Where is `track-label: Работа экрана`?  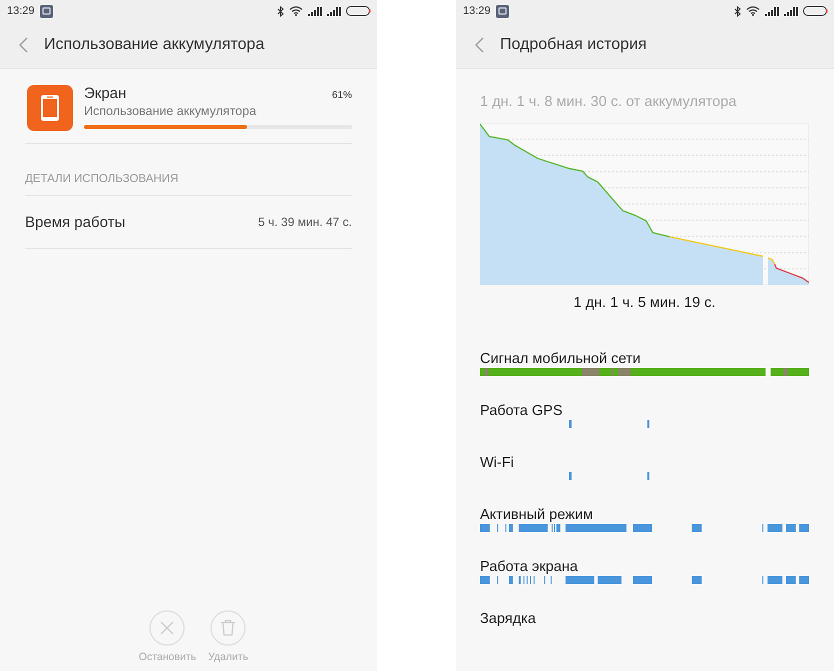
track-label: Работа экрана is located at coordinates (529, 567).